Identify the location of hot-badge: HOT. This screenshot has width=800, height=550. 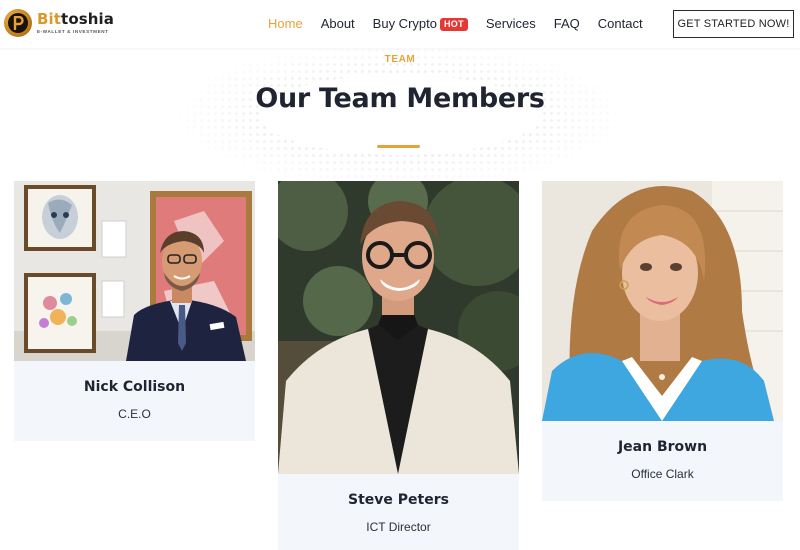
(453, 24).